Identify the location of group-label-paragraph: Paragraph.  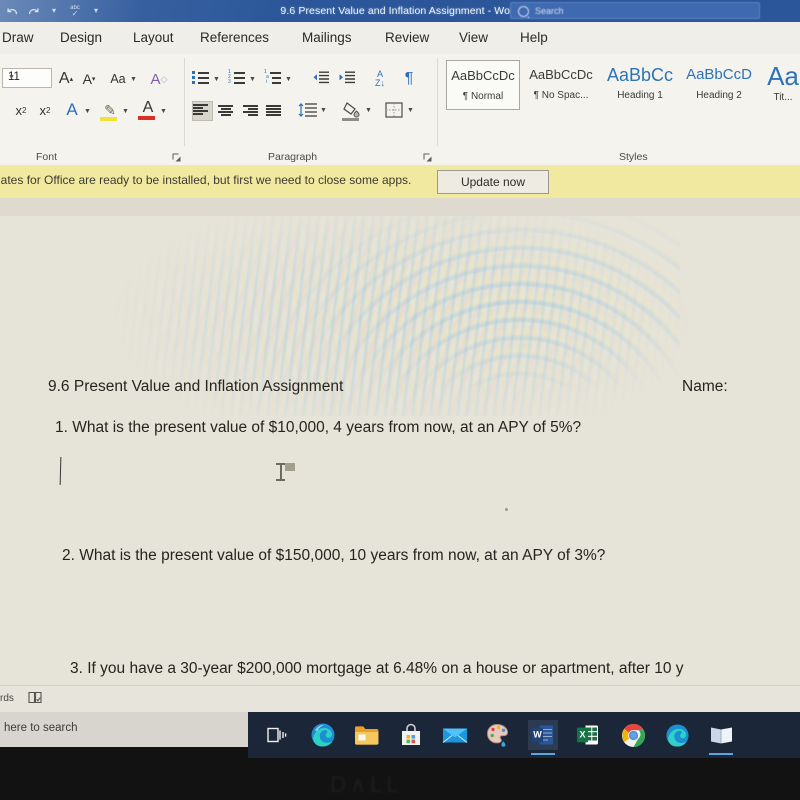
(293, 157).